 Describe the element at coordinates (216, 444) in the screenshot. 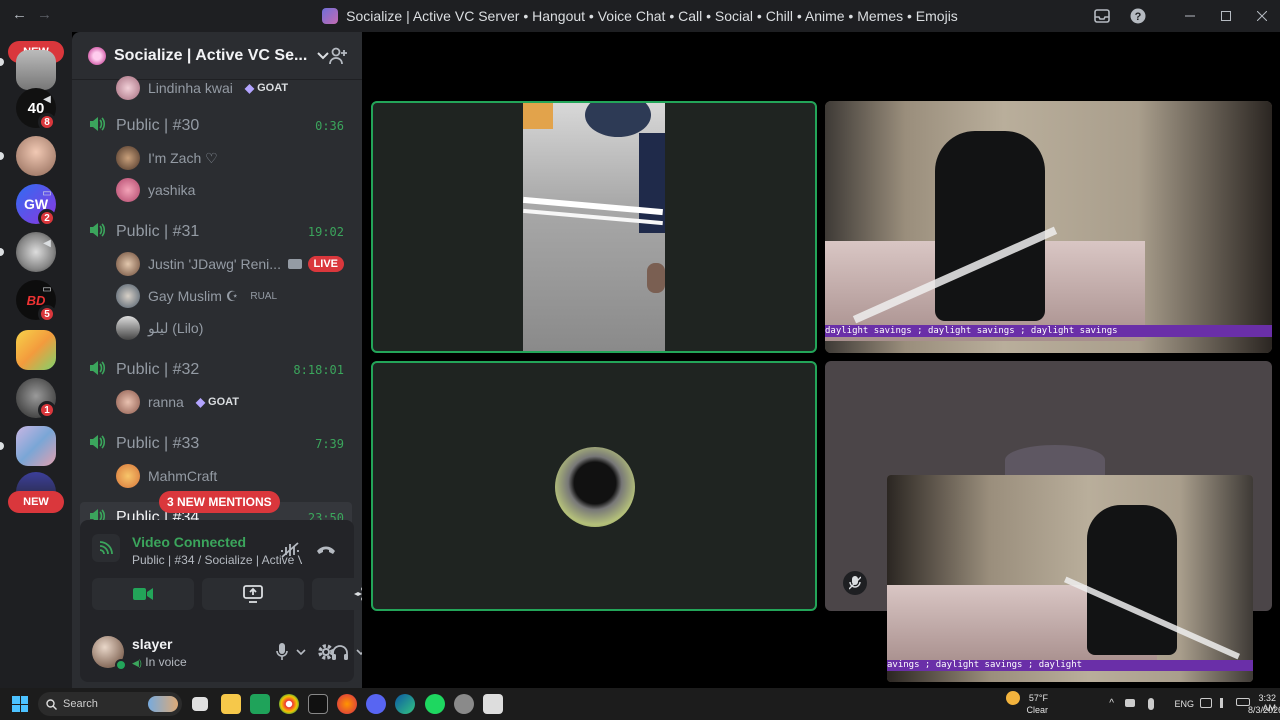

I see `voice-channel-33: Public | #33 7:39` at that location.